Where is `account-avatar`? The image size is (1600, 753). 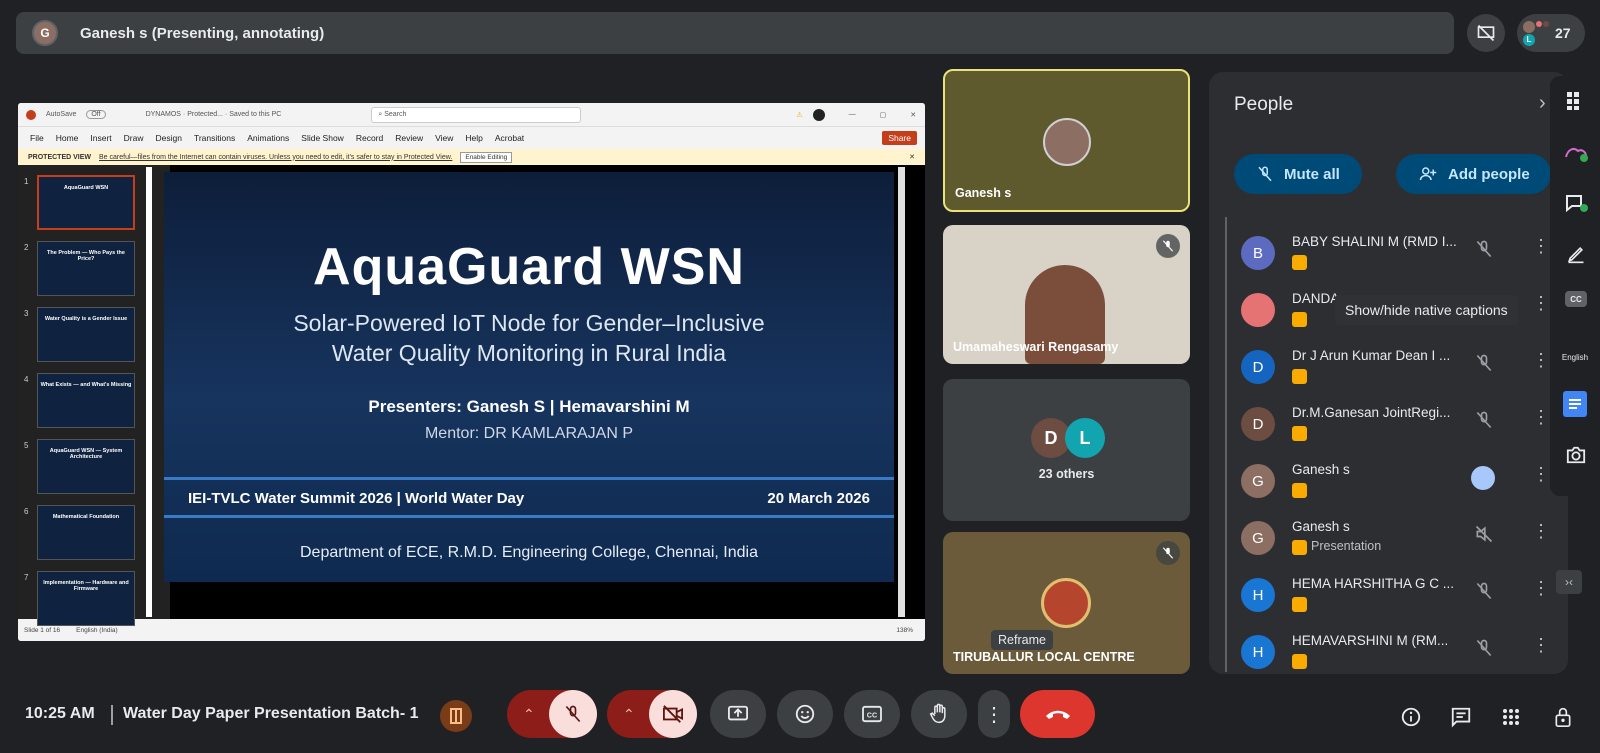
account-avatar is located at coordinates (818, 114).